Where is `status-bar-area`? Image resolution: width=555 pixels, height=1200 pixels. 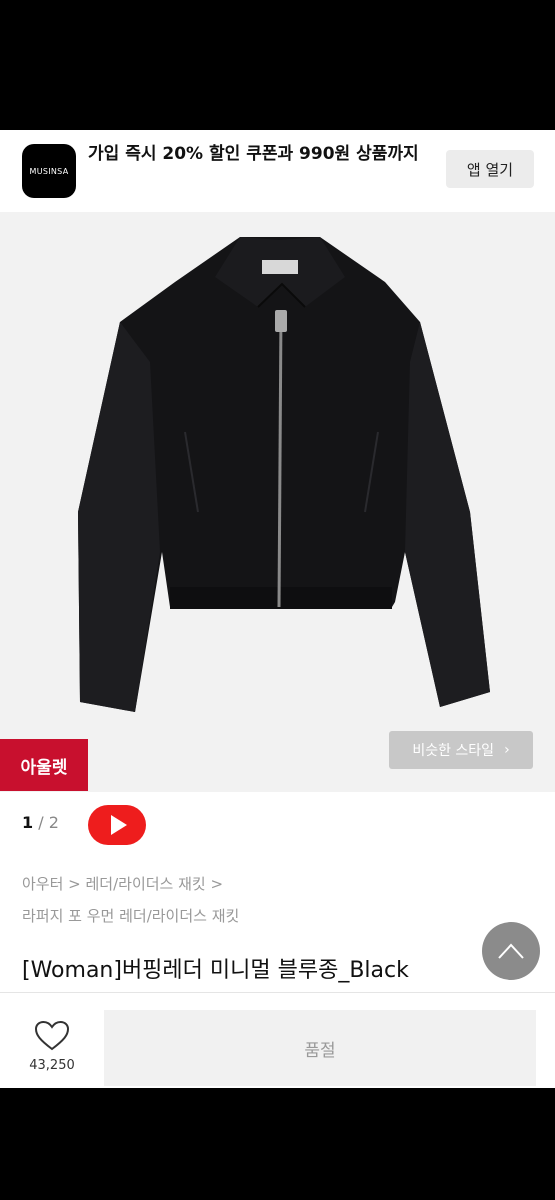 status-bar-area is located at coordinates (277, 65).